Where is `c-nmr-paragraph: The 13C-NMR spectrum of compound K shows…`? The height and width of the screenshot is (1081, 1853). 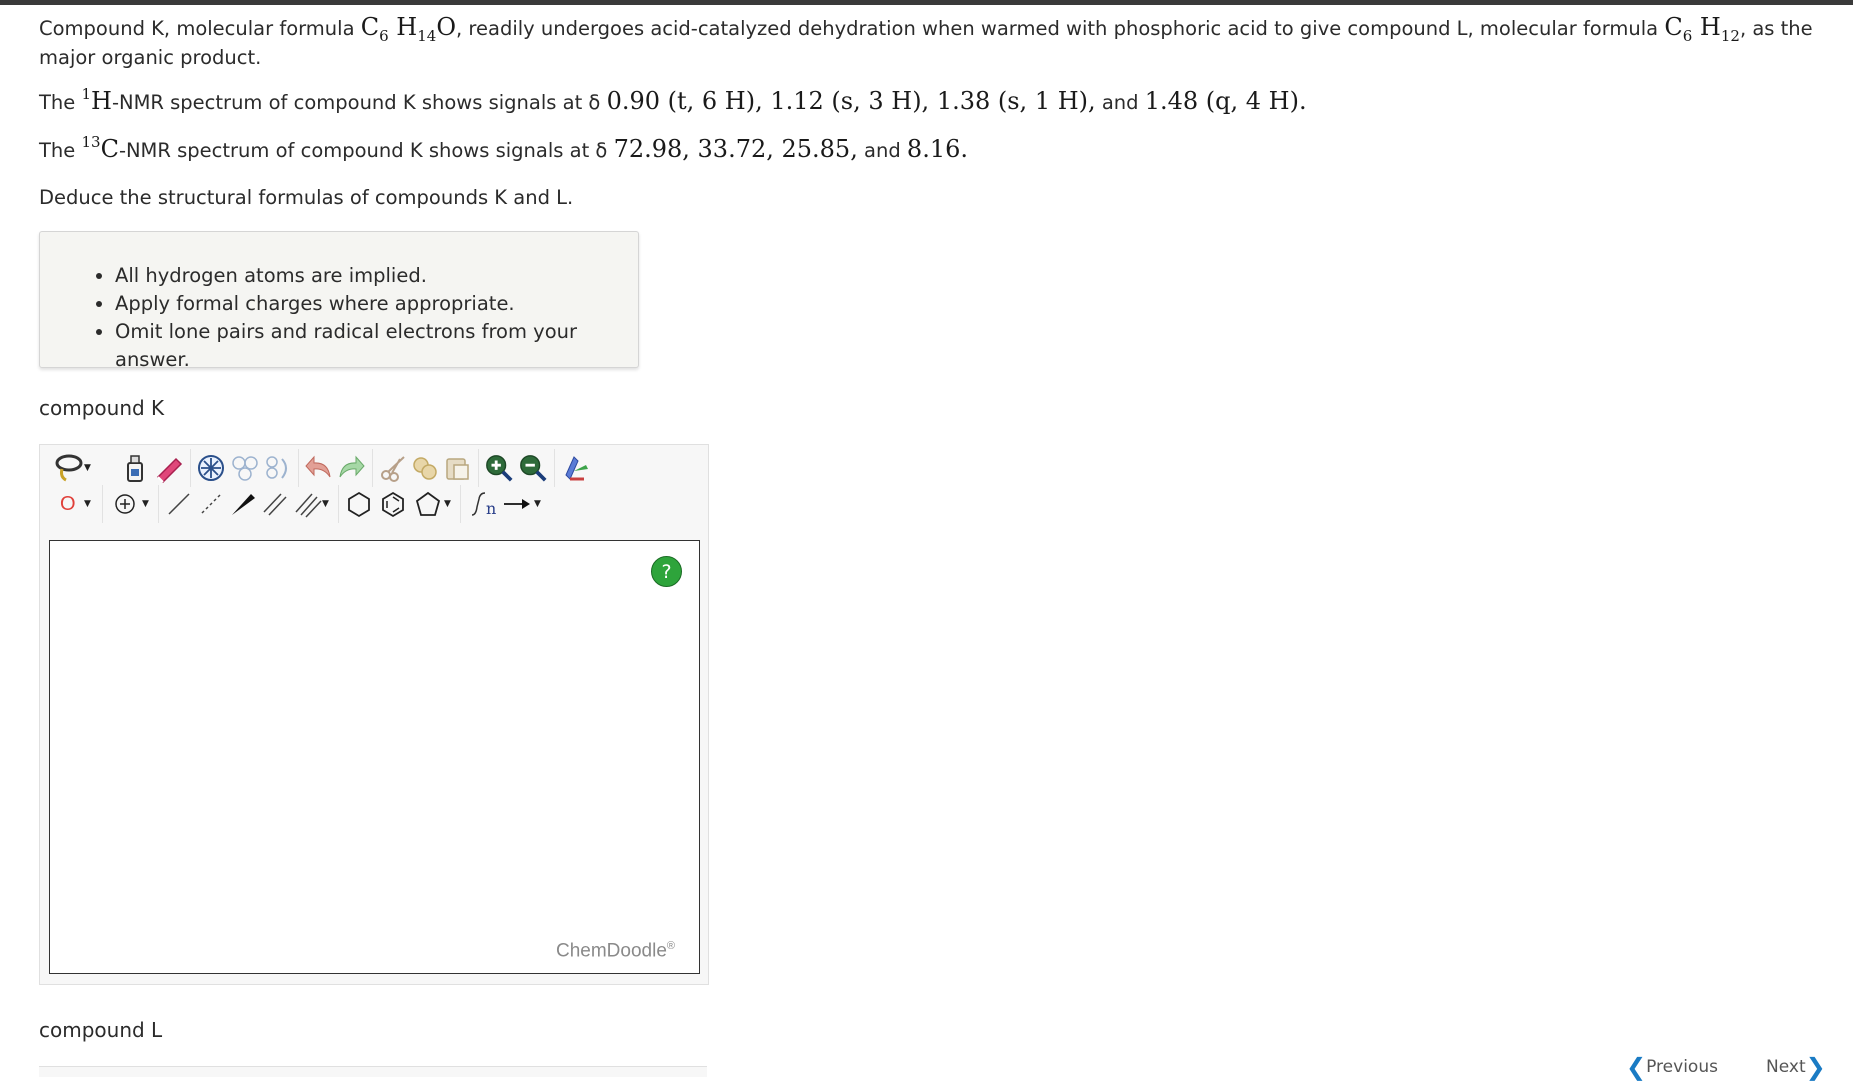 c-nmr-paragraph: The 13C-NMR spectrum of compound K shows… is located at coordinates (503, 148).